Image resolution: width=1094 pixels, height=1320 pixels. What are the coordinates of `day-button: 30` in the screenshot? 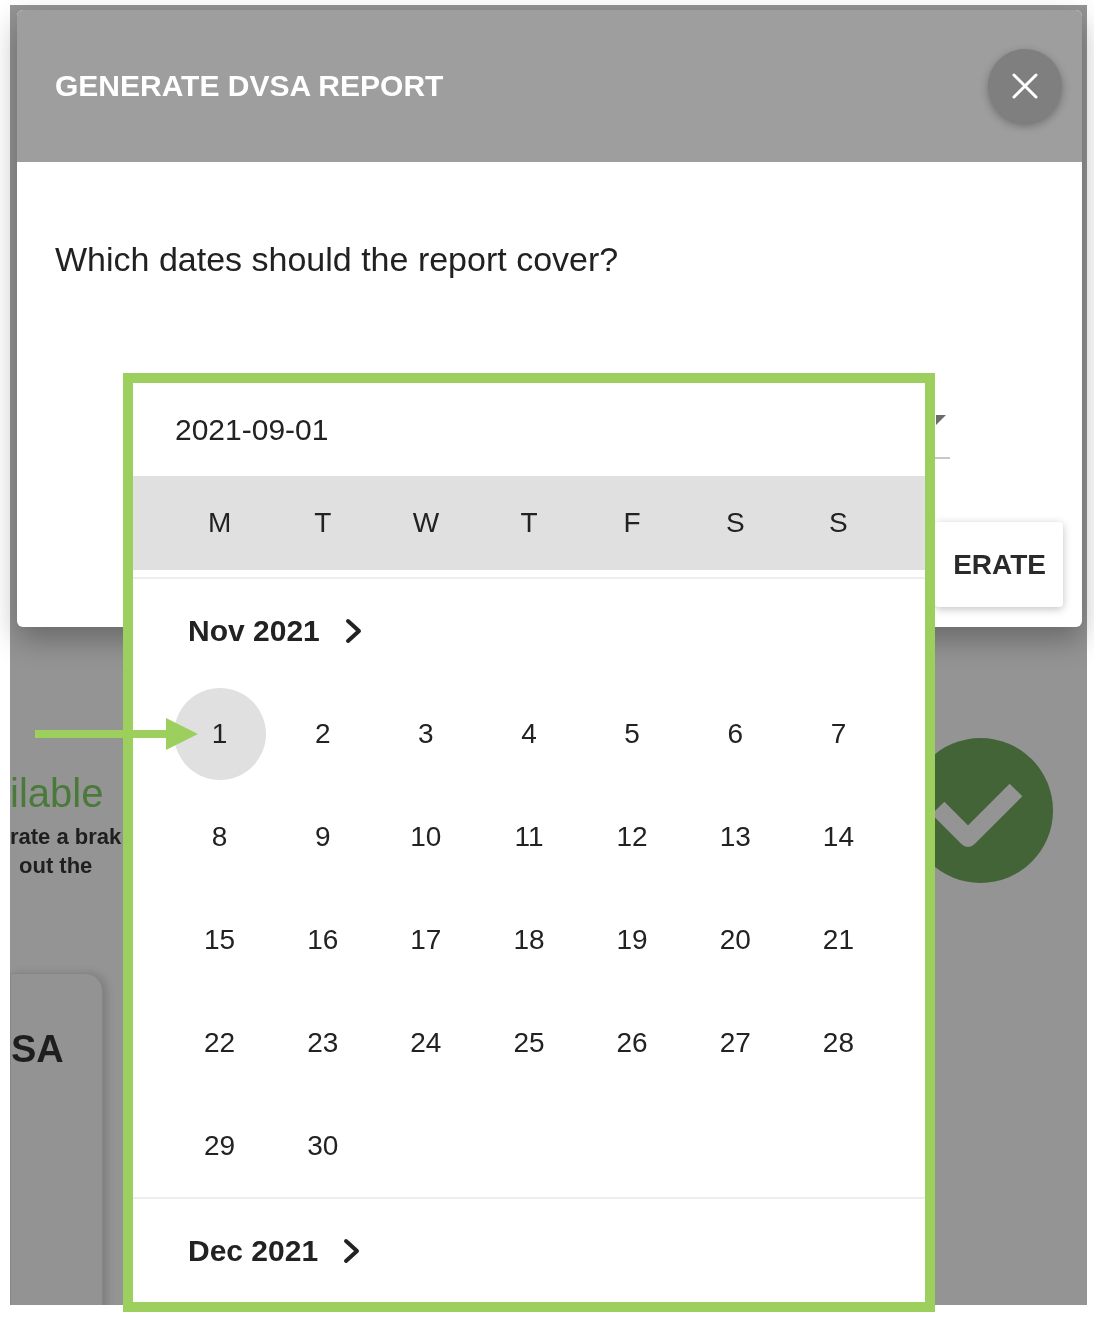 It's located at (322, 1145).